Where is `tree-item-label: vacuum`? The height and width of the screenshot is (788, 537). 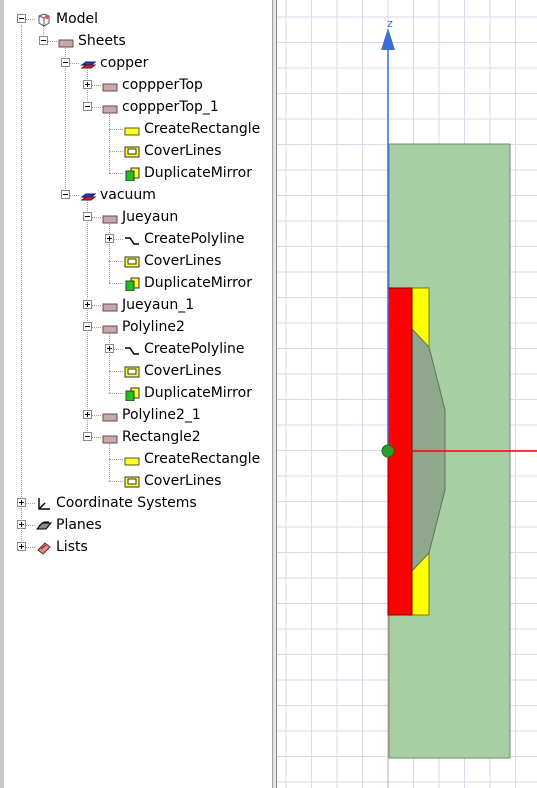
tree-item-label: vacuum is located at coordinates (128, 195).